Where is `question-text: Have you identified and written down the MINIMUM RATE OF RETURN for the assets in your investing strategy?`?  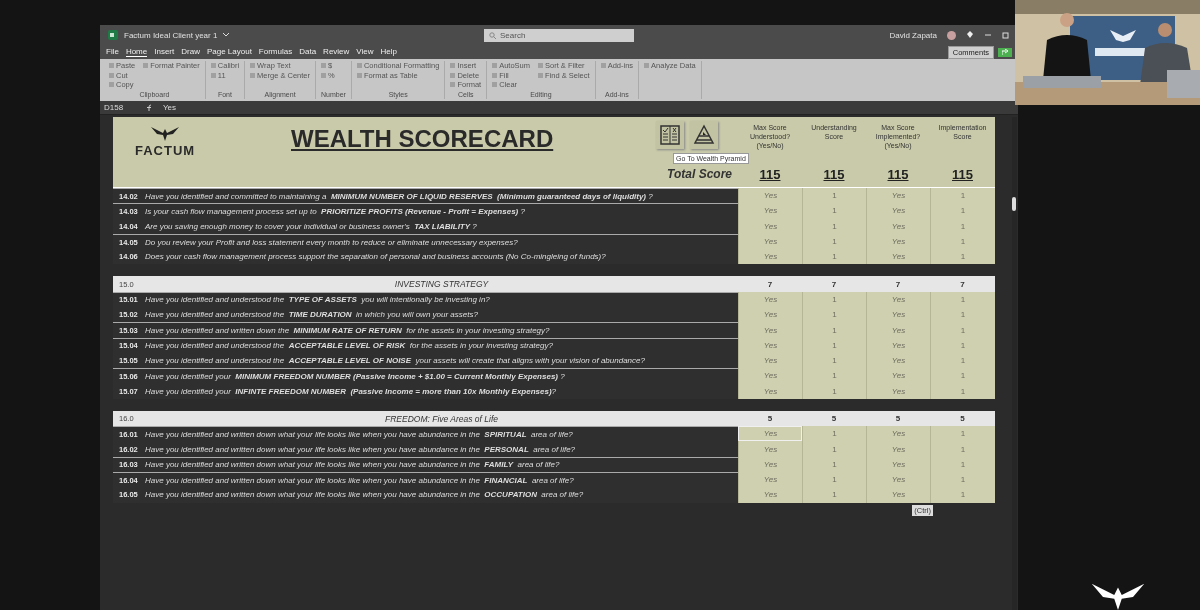
question-text: Have you identified and written down the MINIMUM RATE OF RETURN for the assets in your investing strategy? is located at coordinates (441, 330).